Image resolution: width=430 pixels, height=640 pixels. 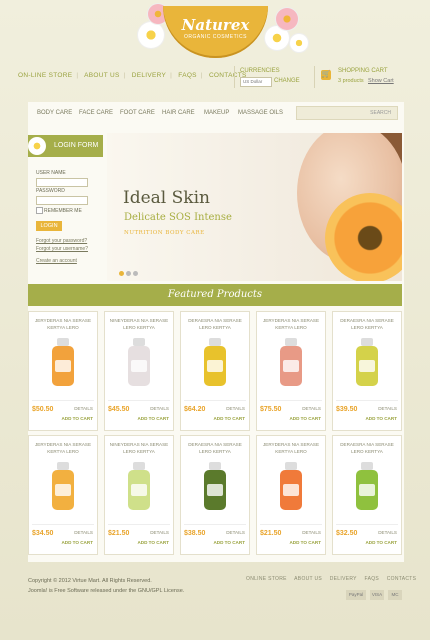 I want to click on footer-nav-faqs: FAQS, so click(x=372, y=579).